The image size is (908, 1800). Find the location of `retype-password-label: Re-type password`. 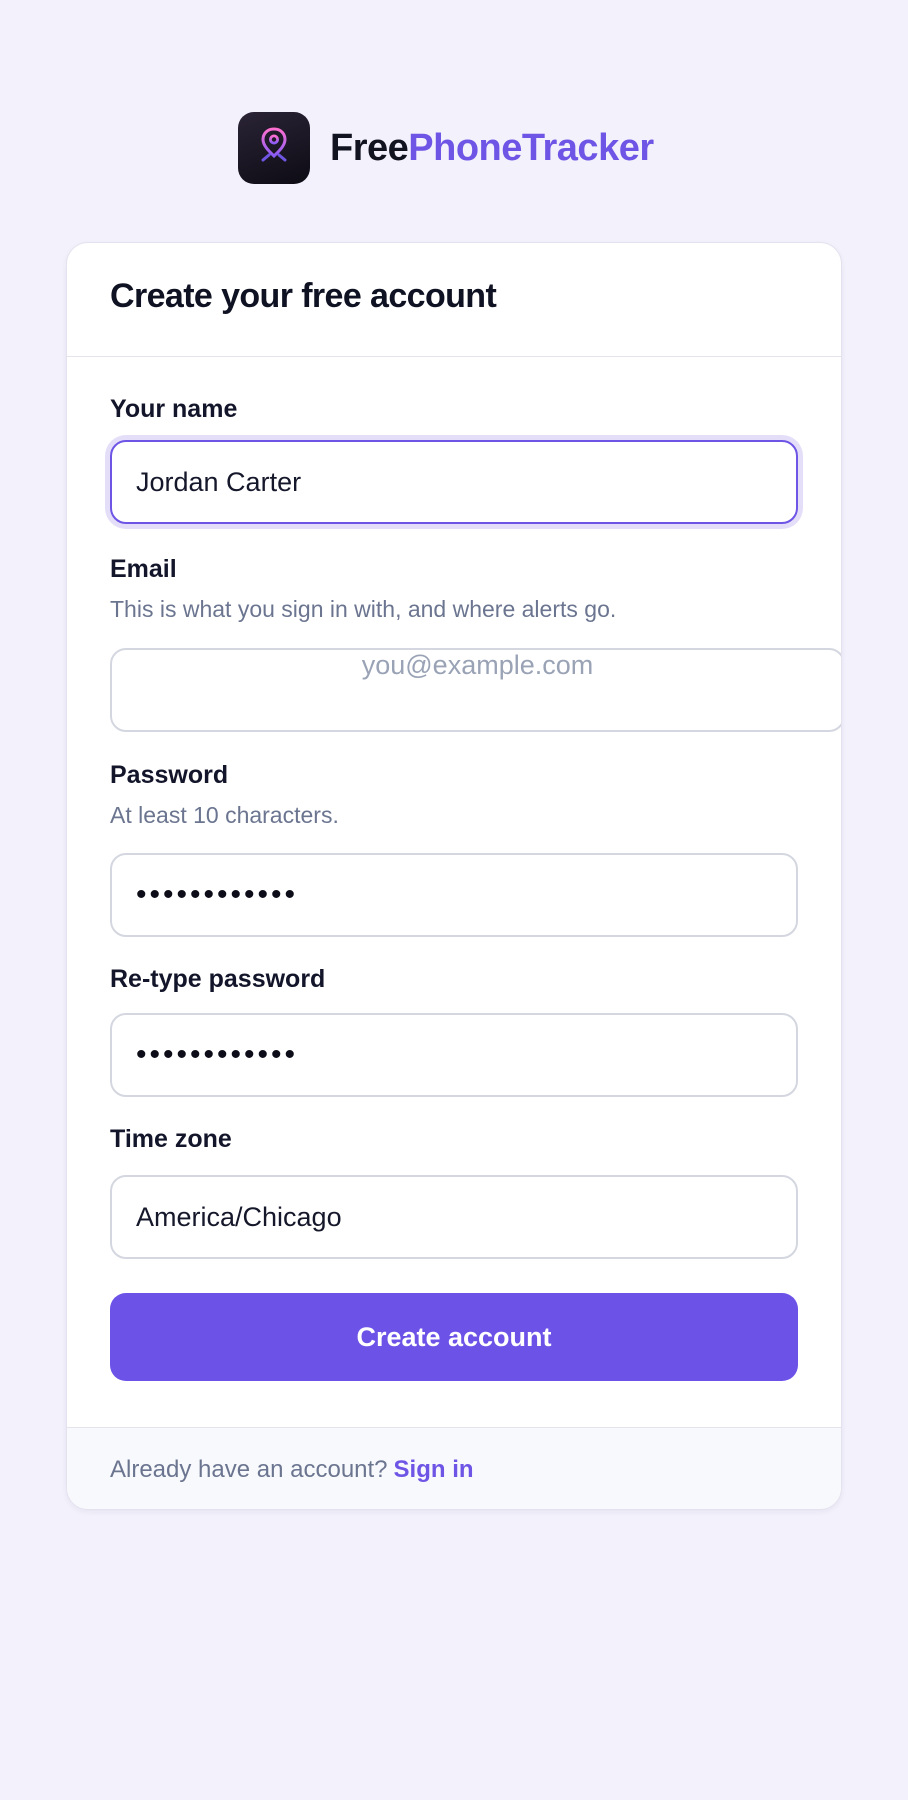

retype-password-label: Re-type password is located at coordinates (218, 979).